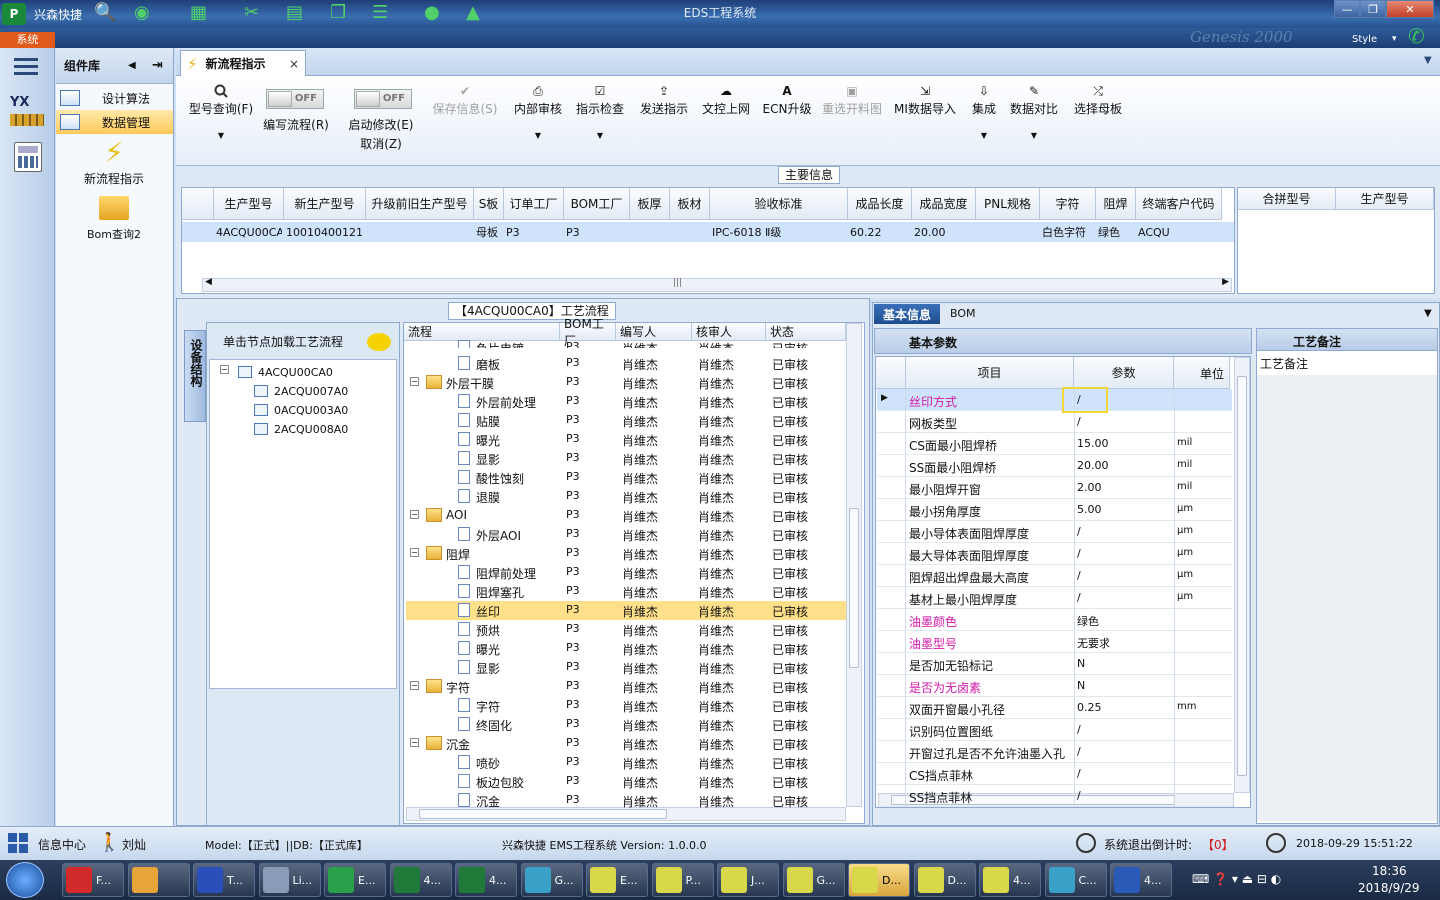 The width and height of the screenshot is (1440, 900). I want to click on process-row: − 字符 P3 肖维杰 肖维杰 已审核, so click(626, 686).